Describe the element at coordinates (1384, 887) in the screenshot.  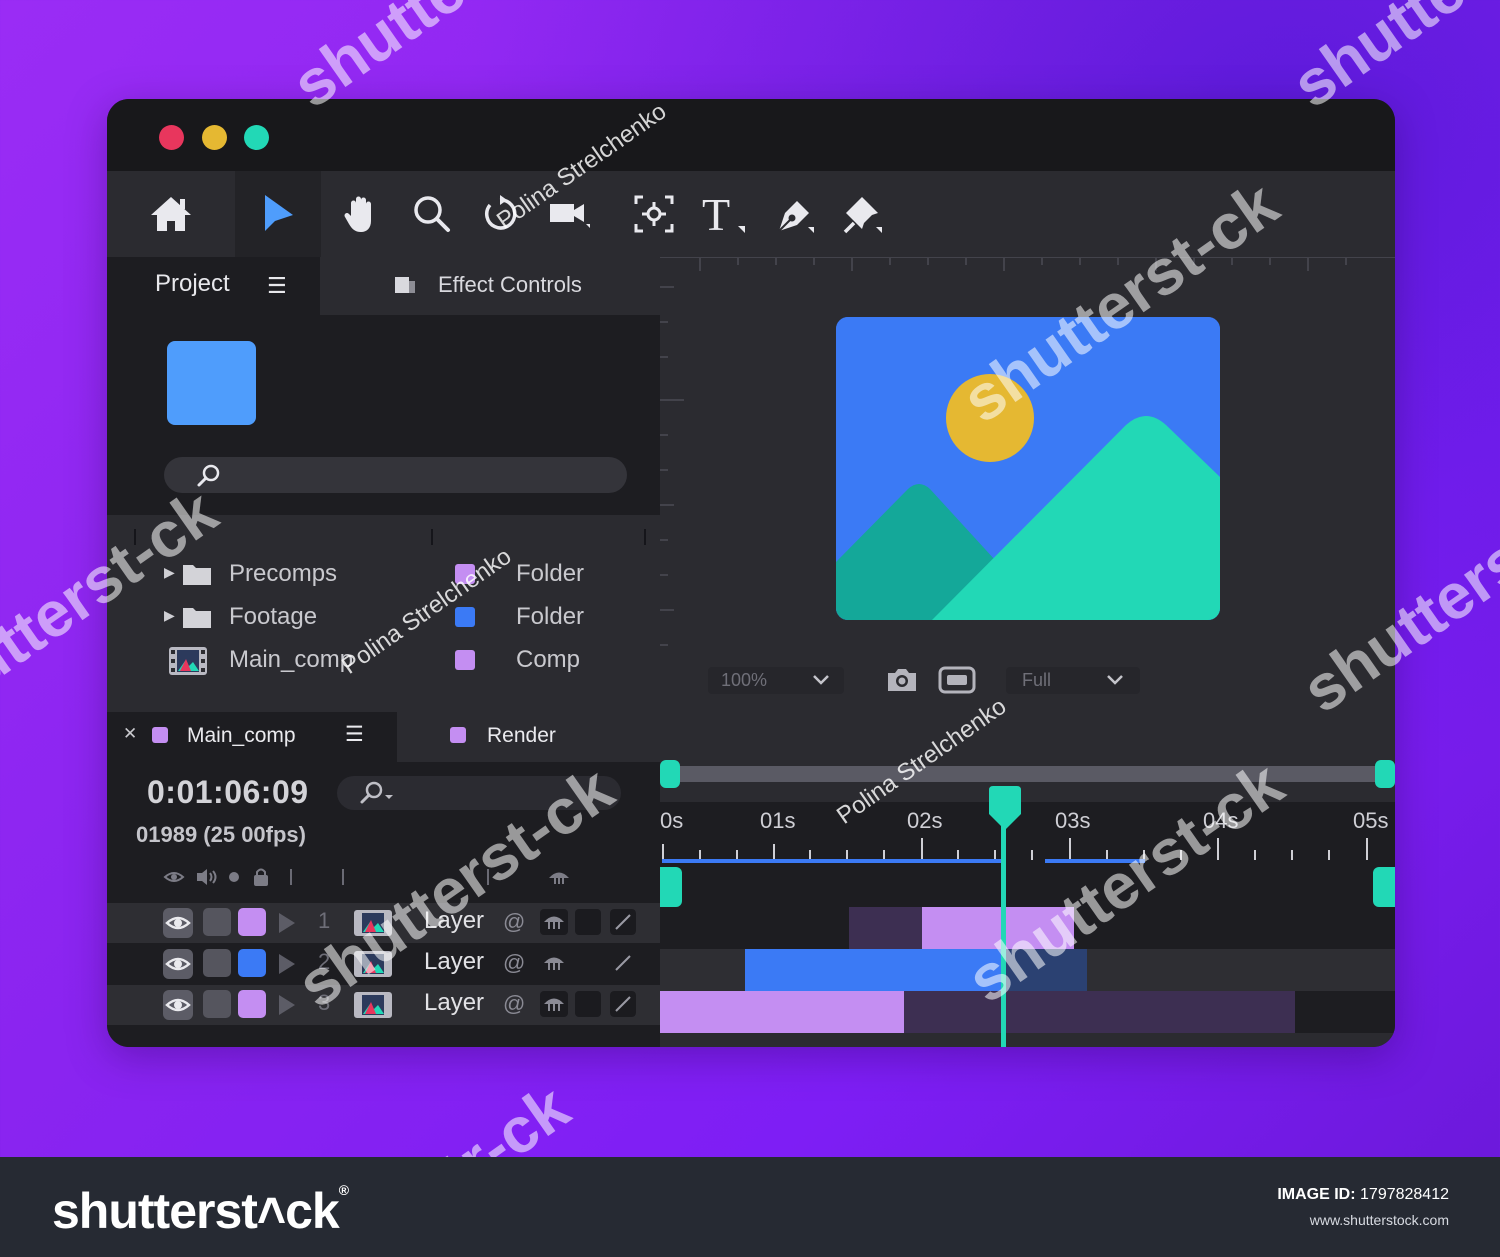
I see `render-area-end-handle` at that location.